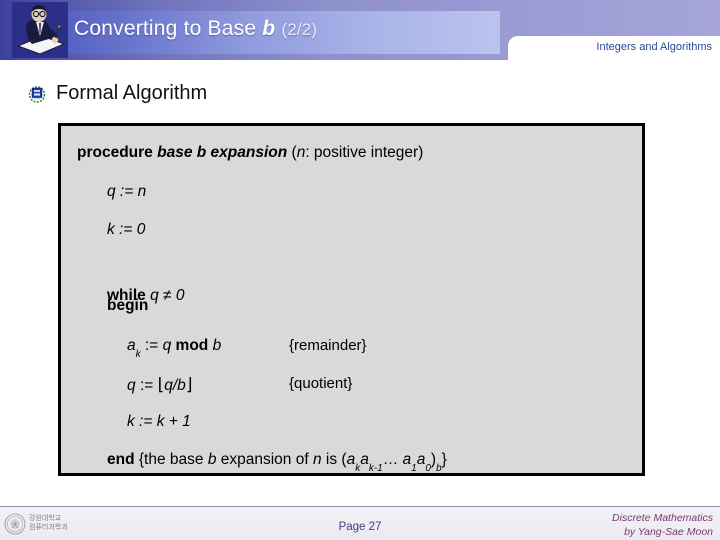 The width and height of the screenshot is (720, 540). Describe the element at coordinates (222, 152) in the screenshot. I see `procedure-name: base b expansion` at that location.